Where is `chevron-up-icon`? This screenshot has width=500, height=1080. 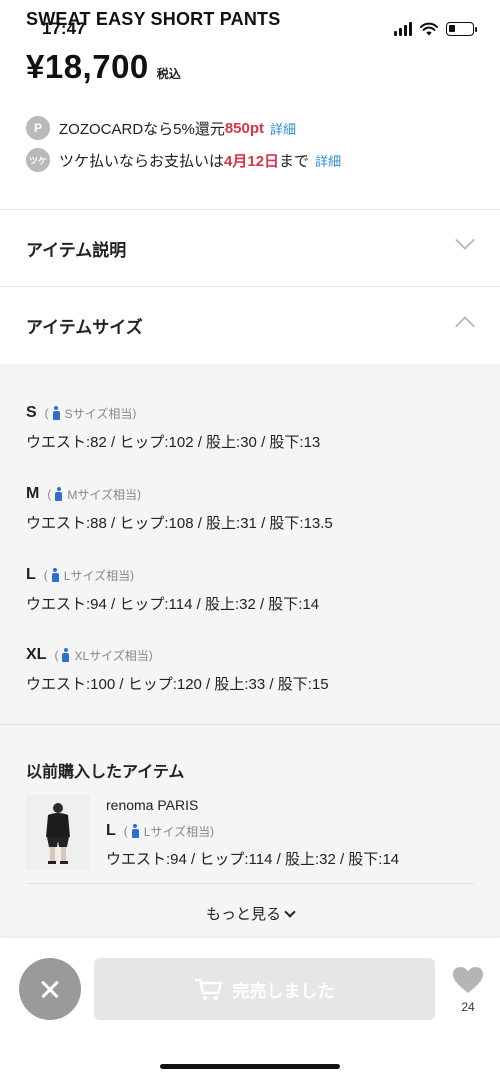 chevron-up-icon is located at coordinates (465, 326).